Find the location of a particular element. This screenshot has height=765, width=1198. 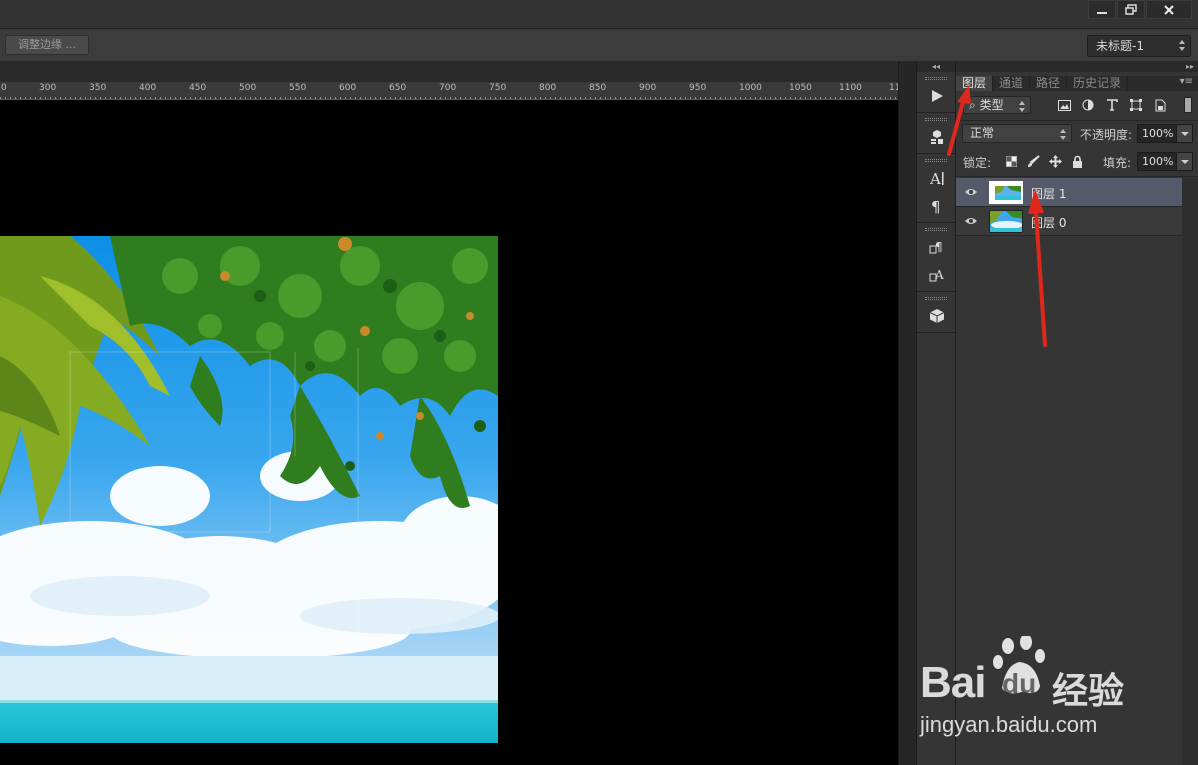

filter-kind-label: 类型 is located at coordinates (991, 105).